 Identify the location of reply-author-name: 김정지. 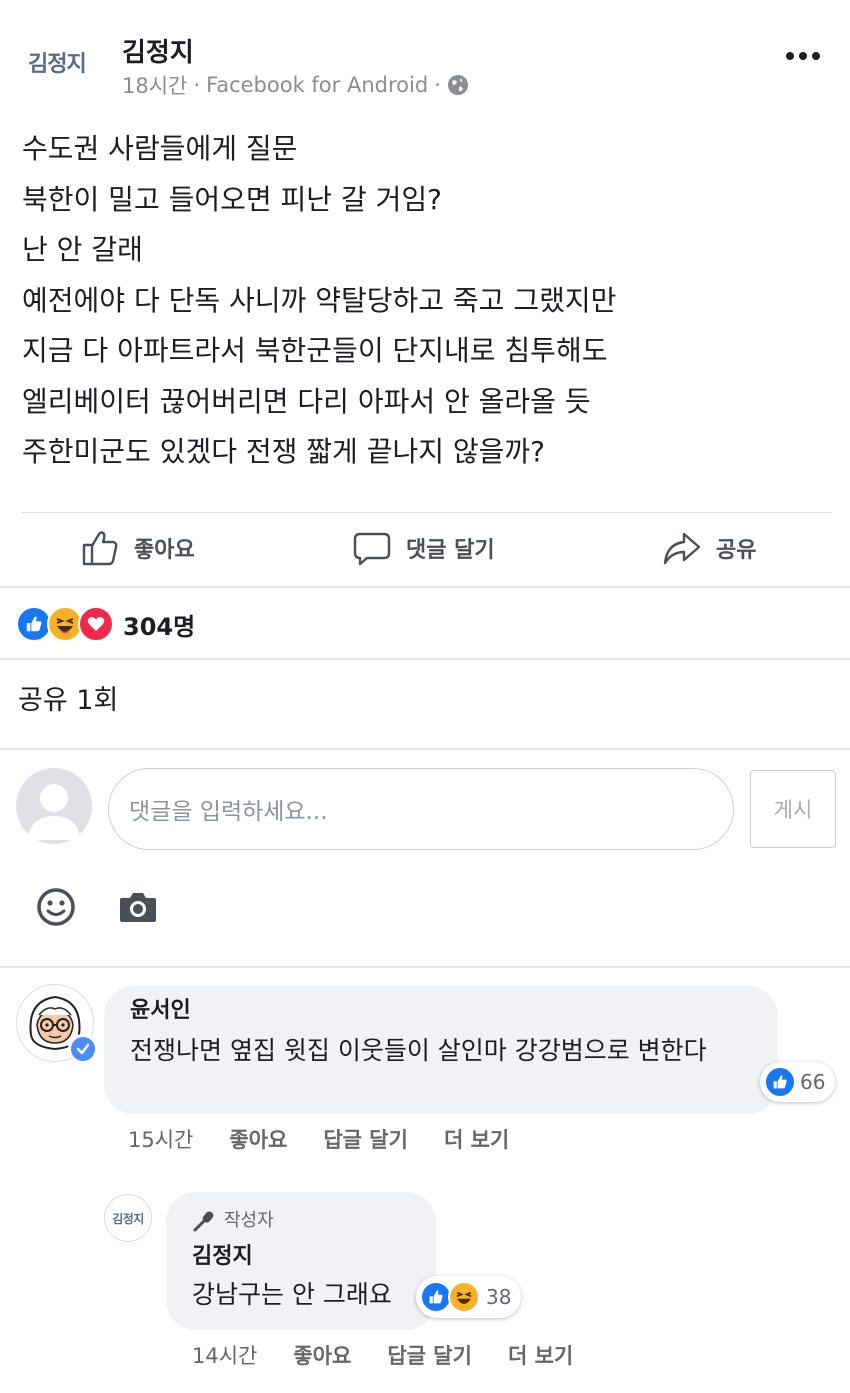
(301, 1257).